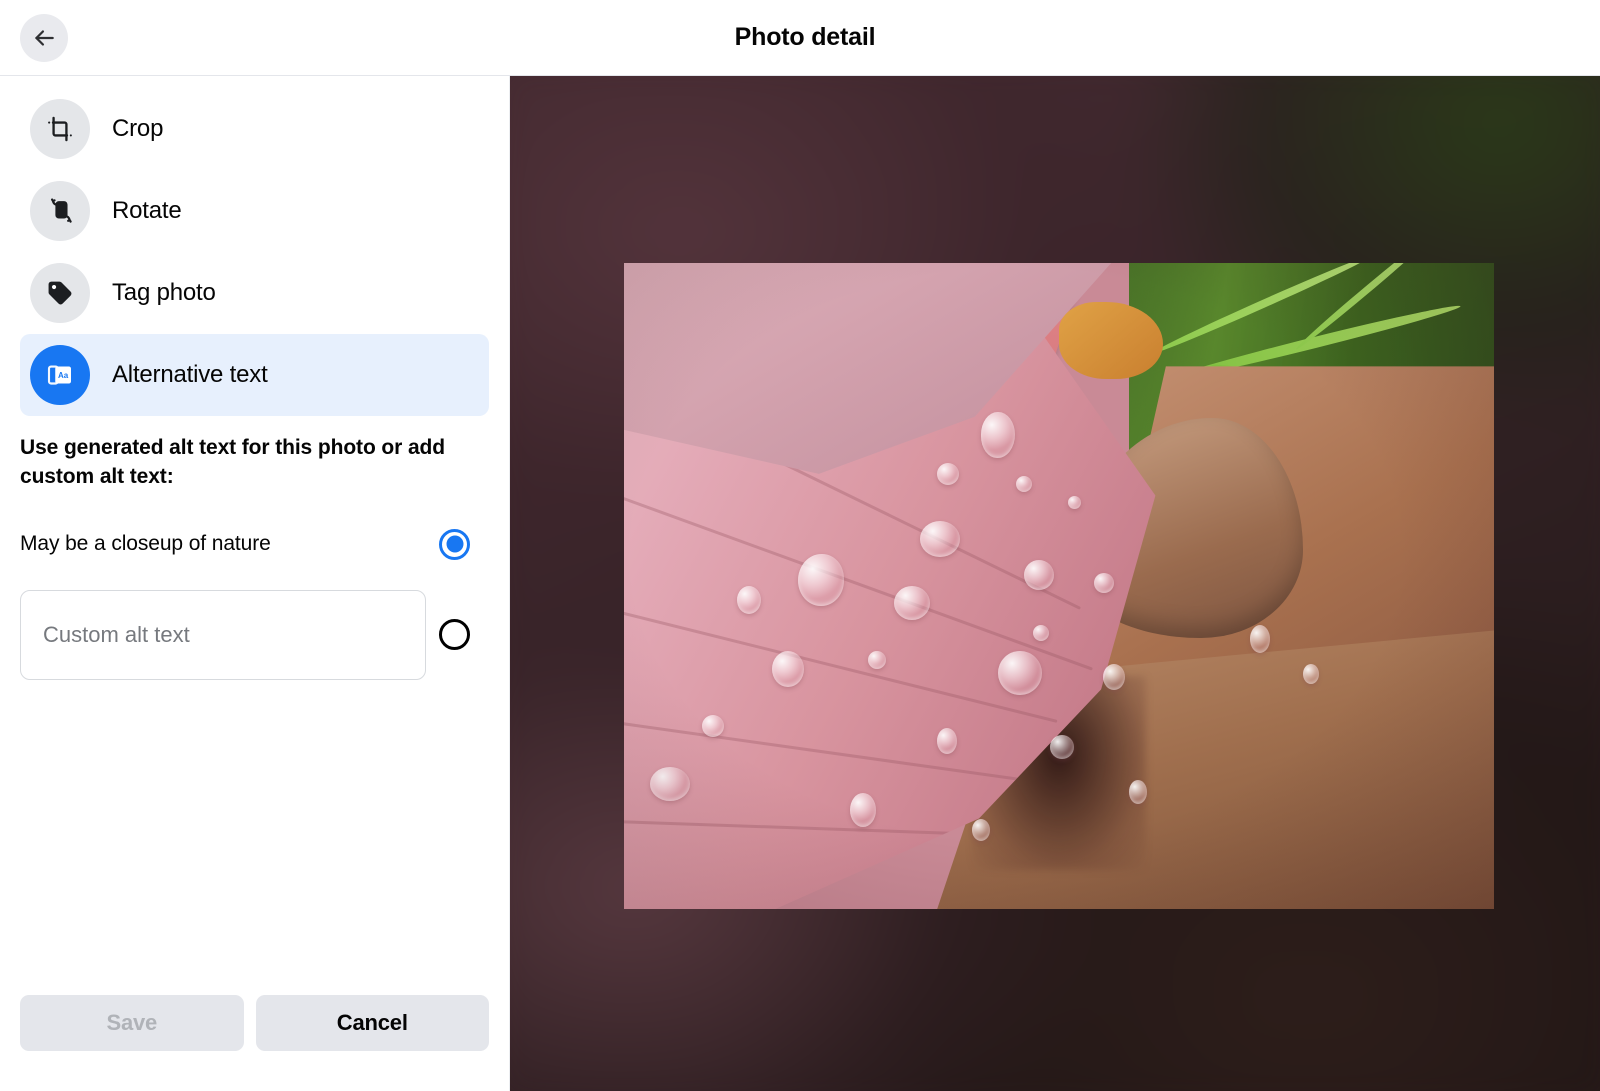 Image resolution: width=1600 pixels, height=1091 pixels. What do you see at coordinates (454, 544) in the screenshot?
I see `generated-alt-text-radio` at bounding box center [454, 544].